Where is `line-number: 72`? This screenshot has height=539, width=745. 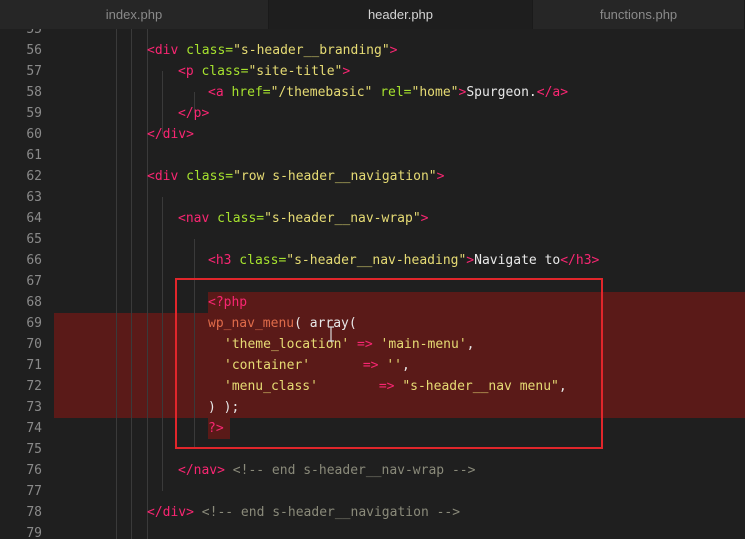 line-number: 72 is located at coordinates (34, 386).